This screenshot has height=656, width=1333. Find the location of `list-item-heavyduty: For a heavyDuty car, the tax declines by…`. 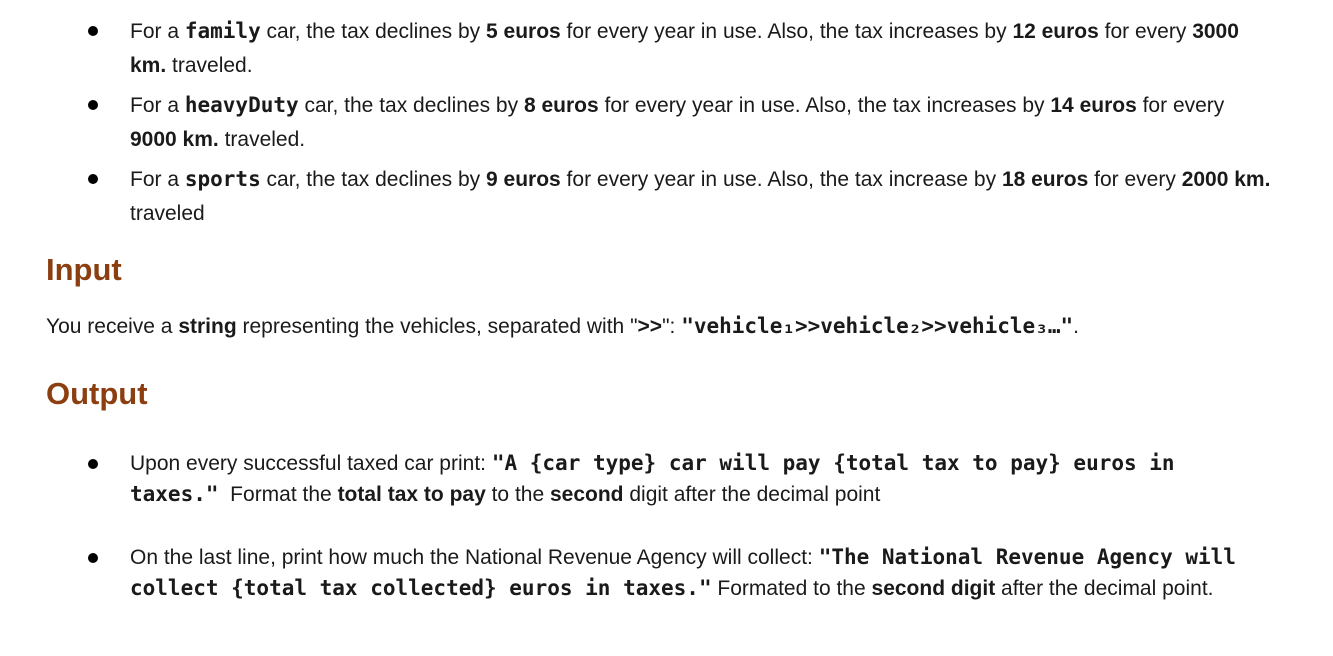

list-item-heavyduty: For a heavyDuty car, the tax declines by… is located at coordinates (666, 122).